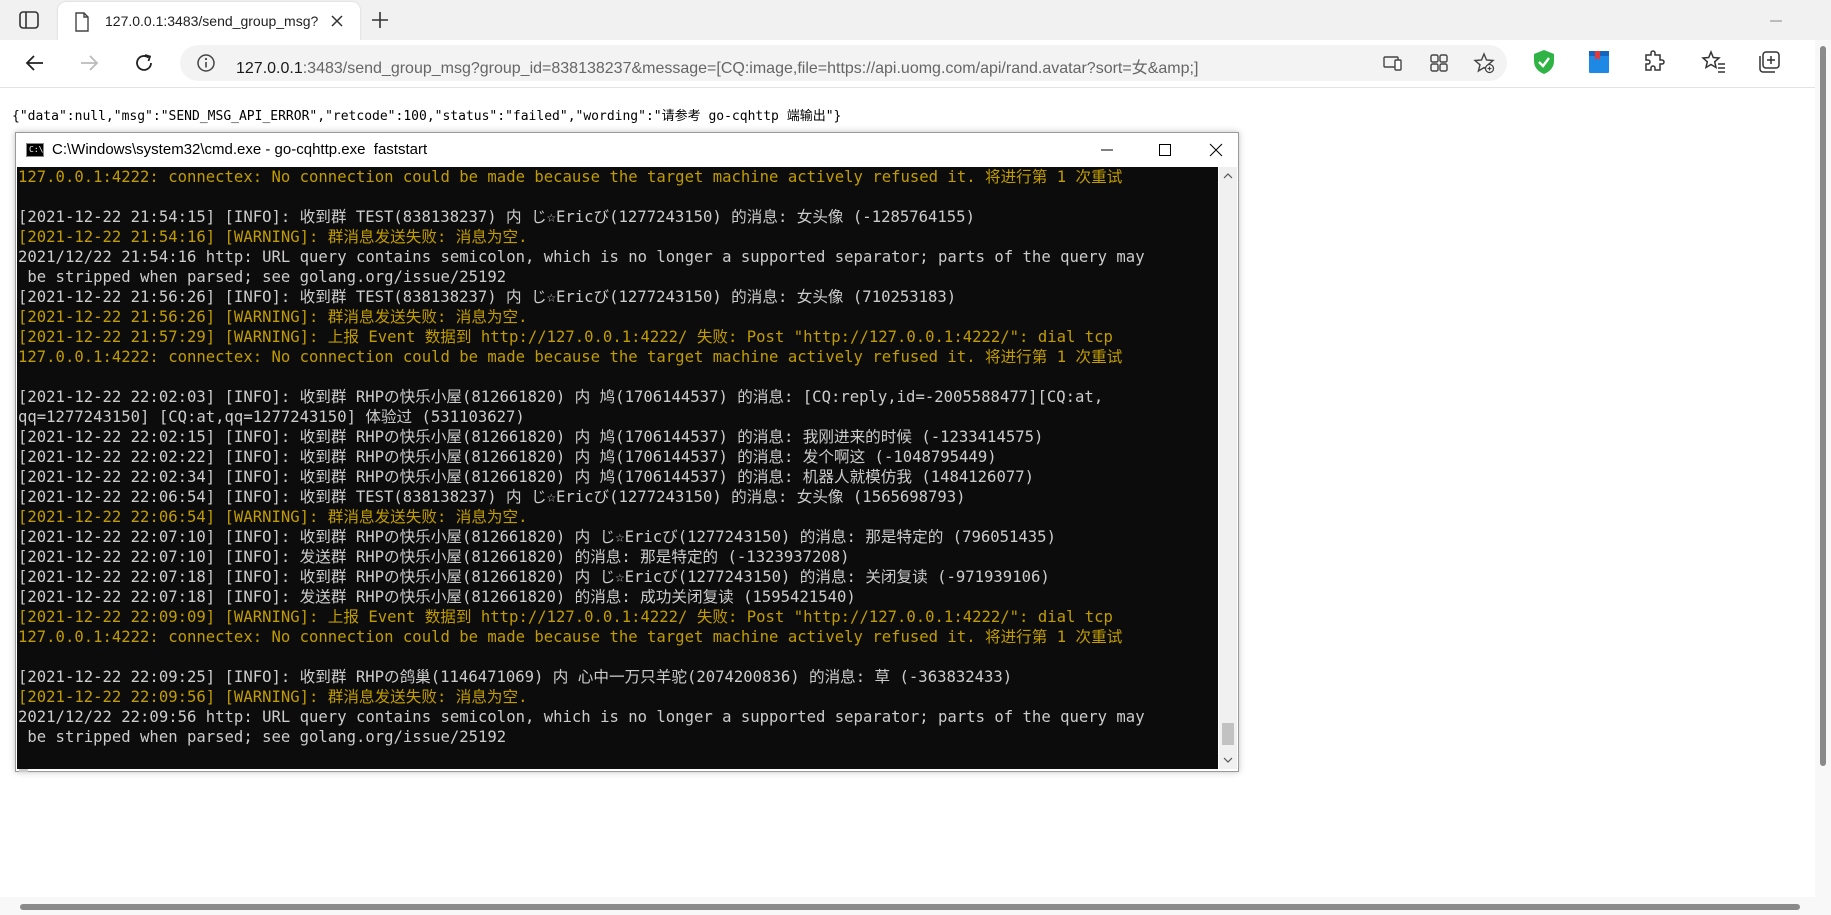 This screenshot has height=915, width=1831. I want to click on browser-tab: 127.0.0.1:3483/send_group_msg?, so click(209, 21).